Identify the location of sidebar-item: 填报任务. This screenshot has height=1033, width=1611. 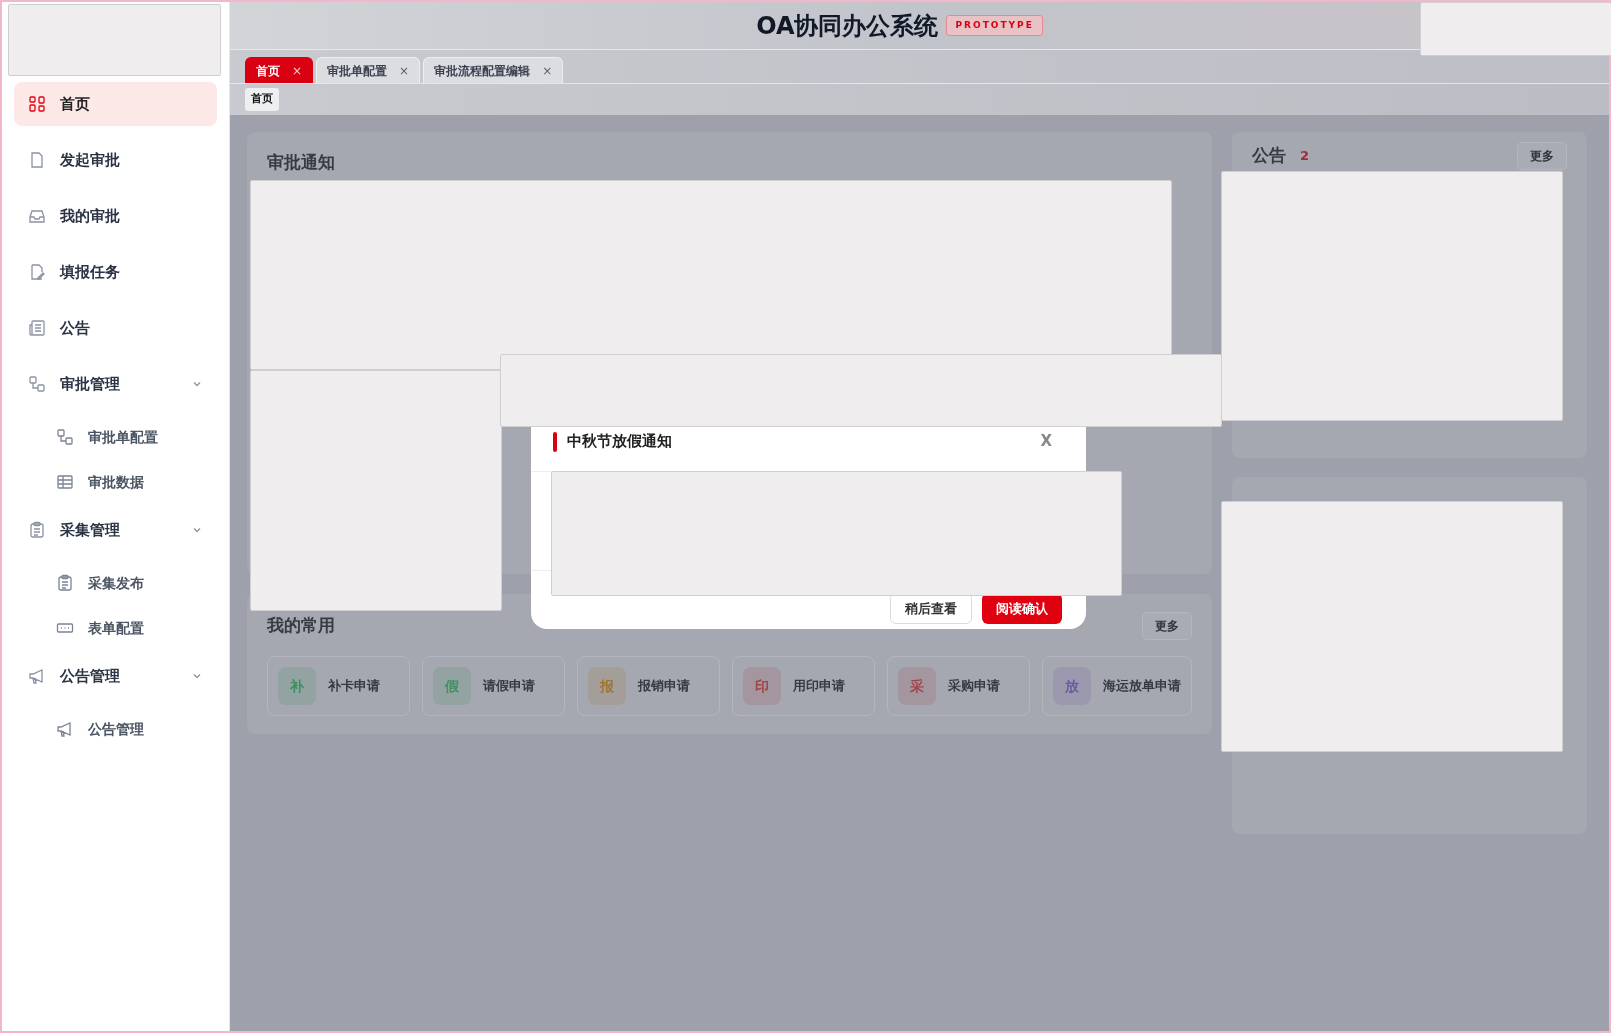
(115, 272).